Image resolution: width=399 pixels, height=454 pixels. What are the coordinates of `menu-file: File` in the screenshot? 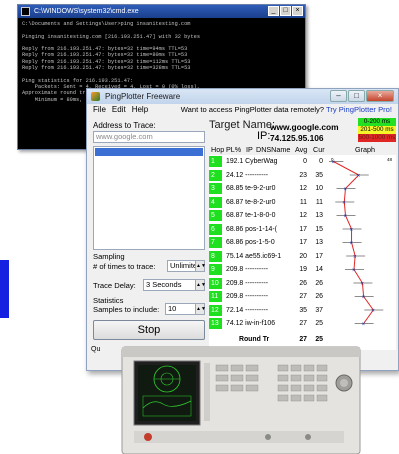 It's located at (99, 109).